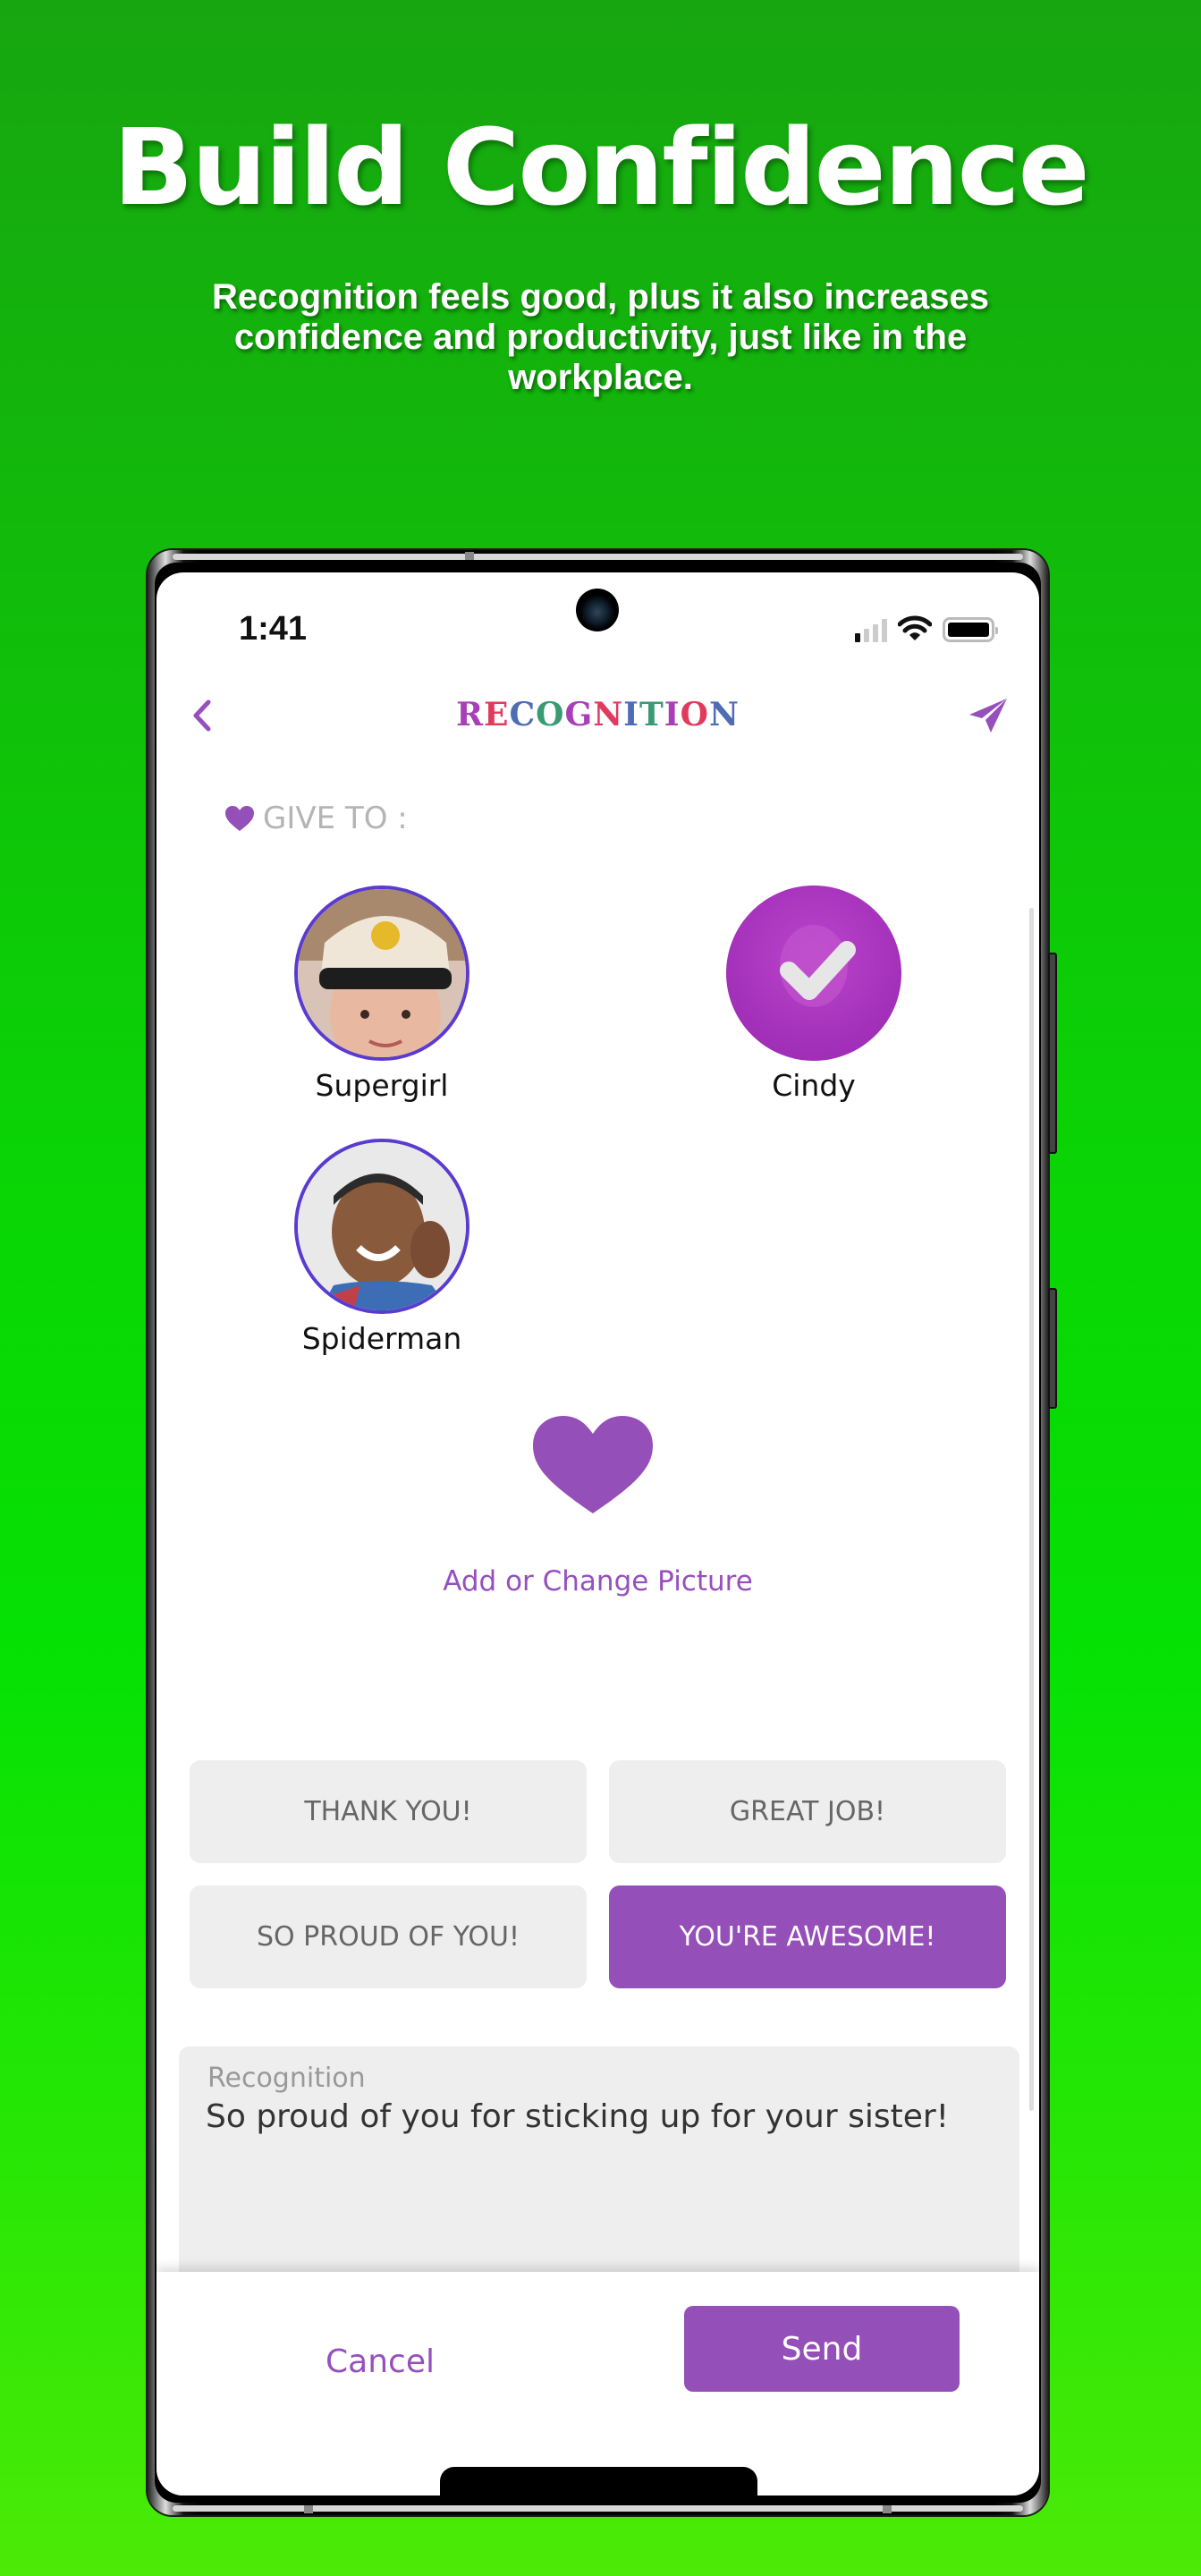 This screenshot has width=1201, height=2576. Describe the element at coordinates (388, 1936) in the screenshot. I see `quick-message-so-proud: SO PROUD OF YOU!` at that location.